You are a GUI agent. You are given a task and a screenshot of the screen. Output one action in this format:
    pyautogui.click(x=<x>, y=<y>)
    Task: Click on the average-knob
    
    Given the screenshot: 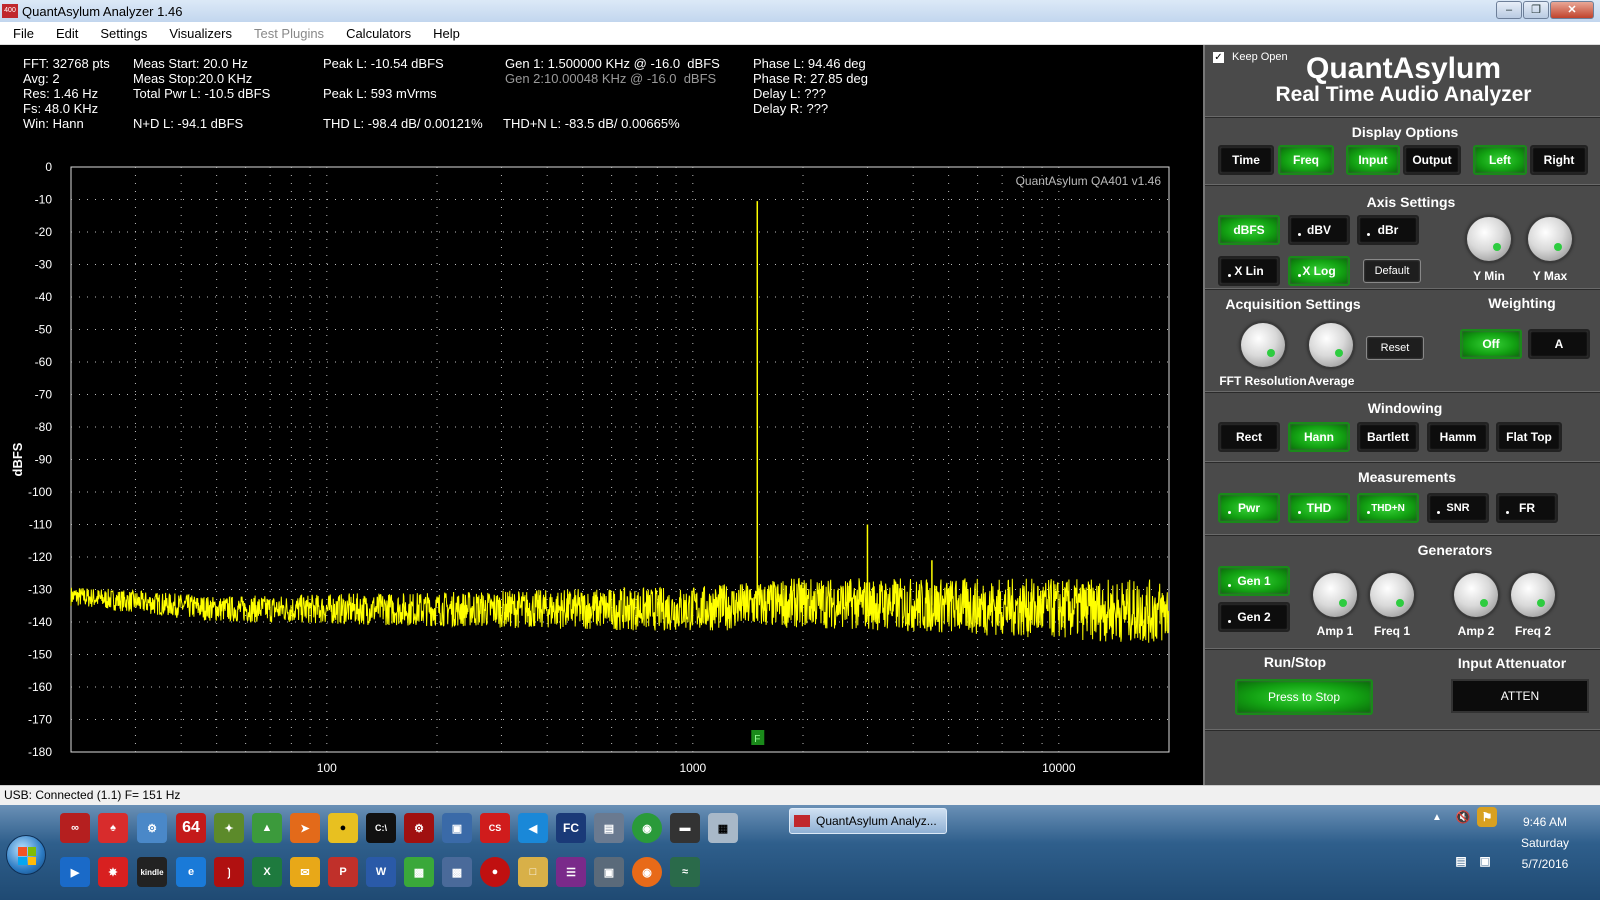 What is the action you would take?
    pyautogui.click(x=1329, y=343)
    